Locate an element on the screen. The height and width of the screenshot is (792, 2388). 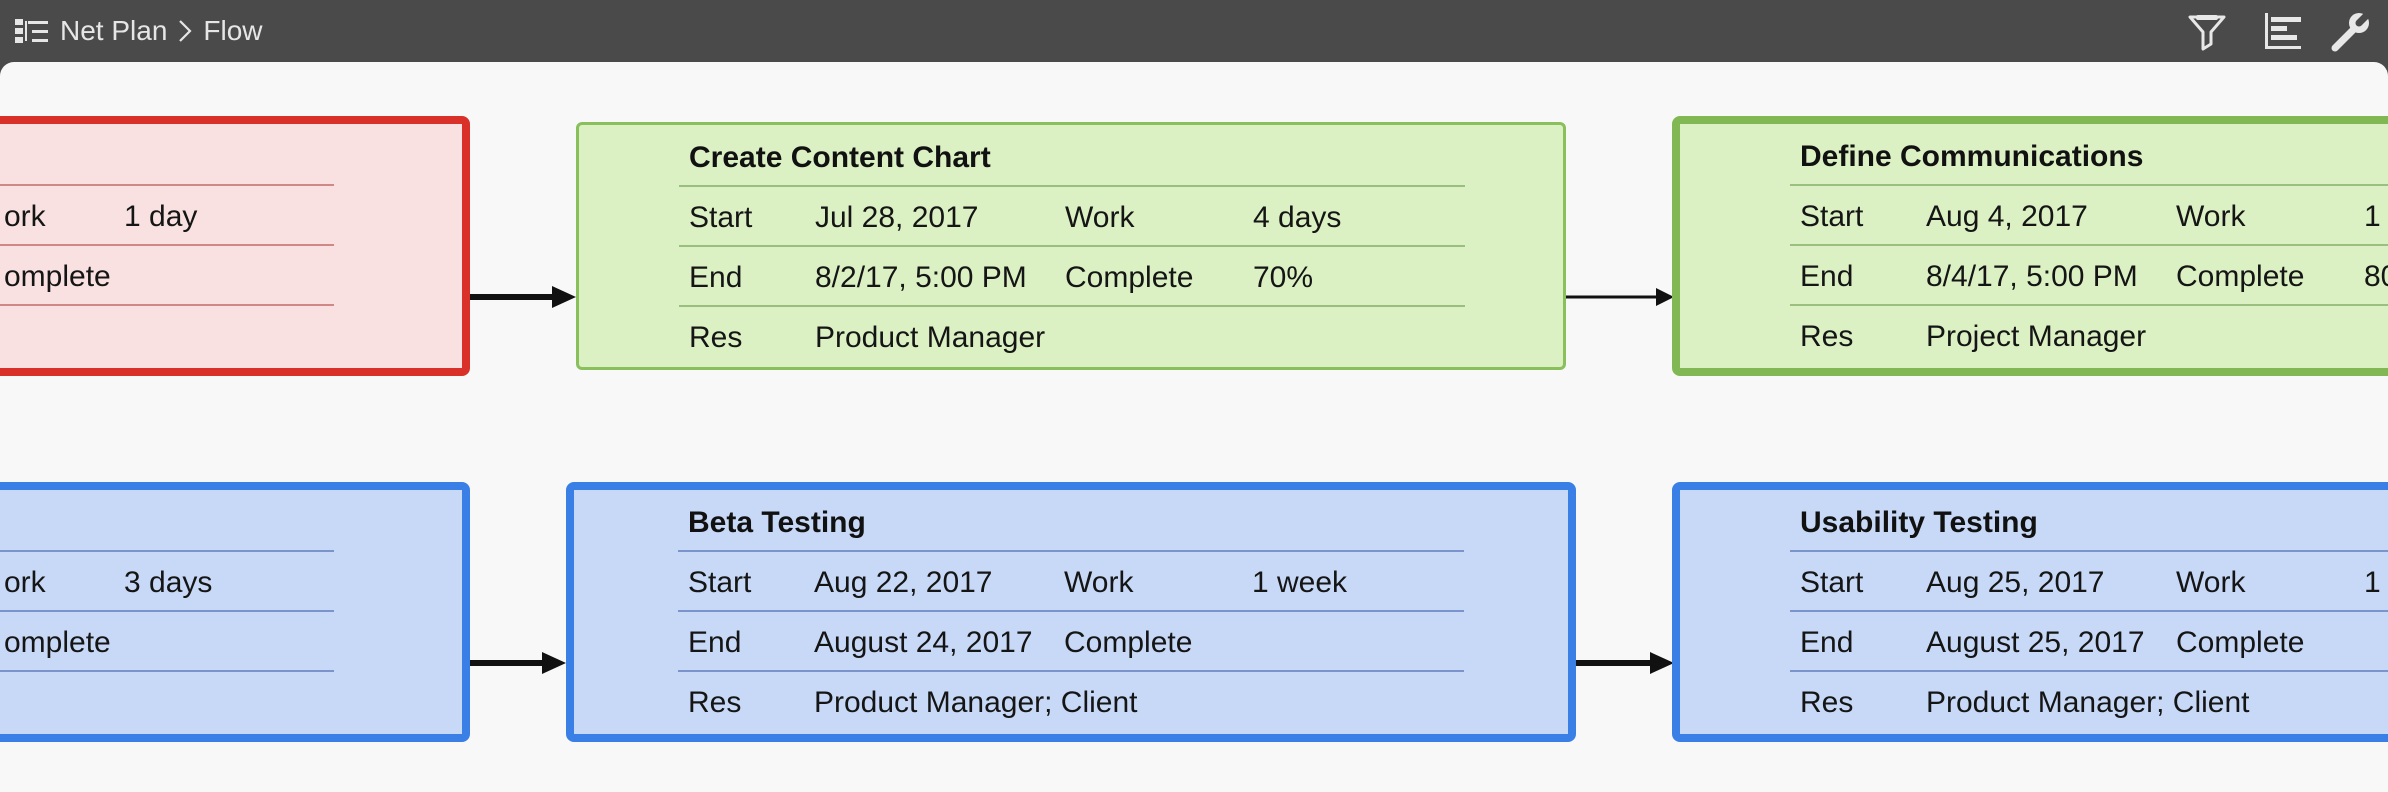
breadcrumb: Net Plan Flow is located at coordinates (138, 31).